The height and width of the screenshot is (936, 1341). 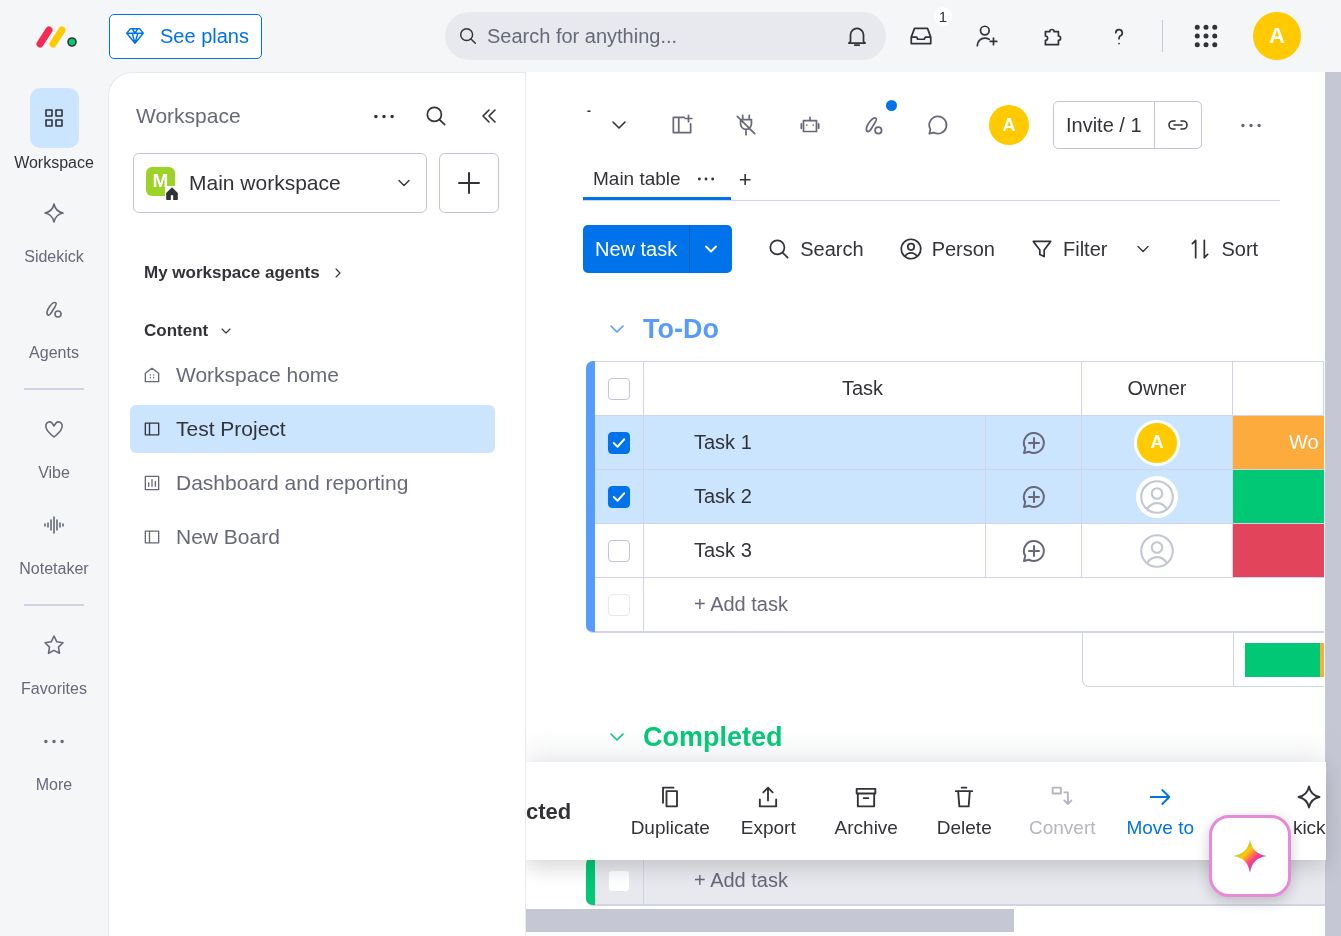 I want to click on rail-item: Sidekick, so click(x=54, y=232).